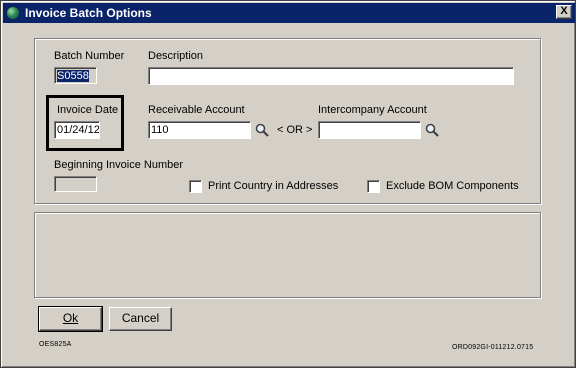  Describe the element at coordinates (73, 76) in the screenshot. I see `batch-number-value: S0558` at that location.